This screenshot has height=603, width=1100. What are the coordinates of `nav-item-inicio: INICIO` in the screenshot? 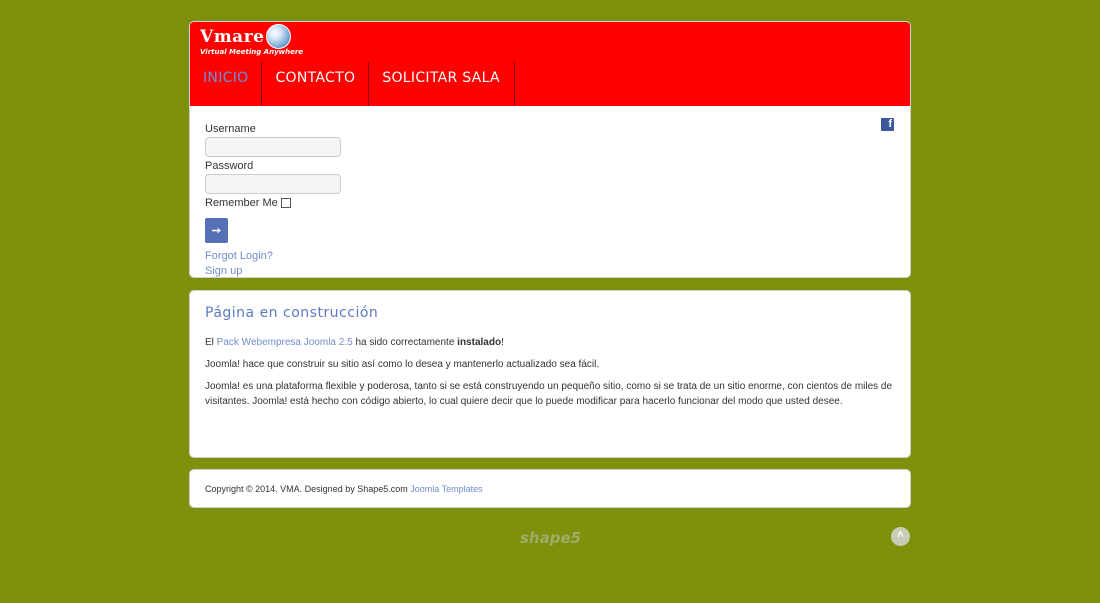 It's located at (226, 84).